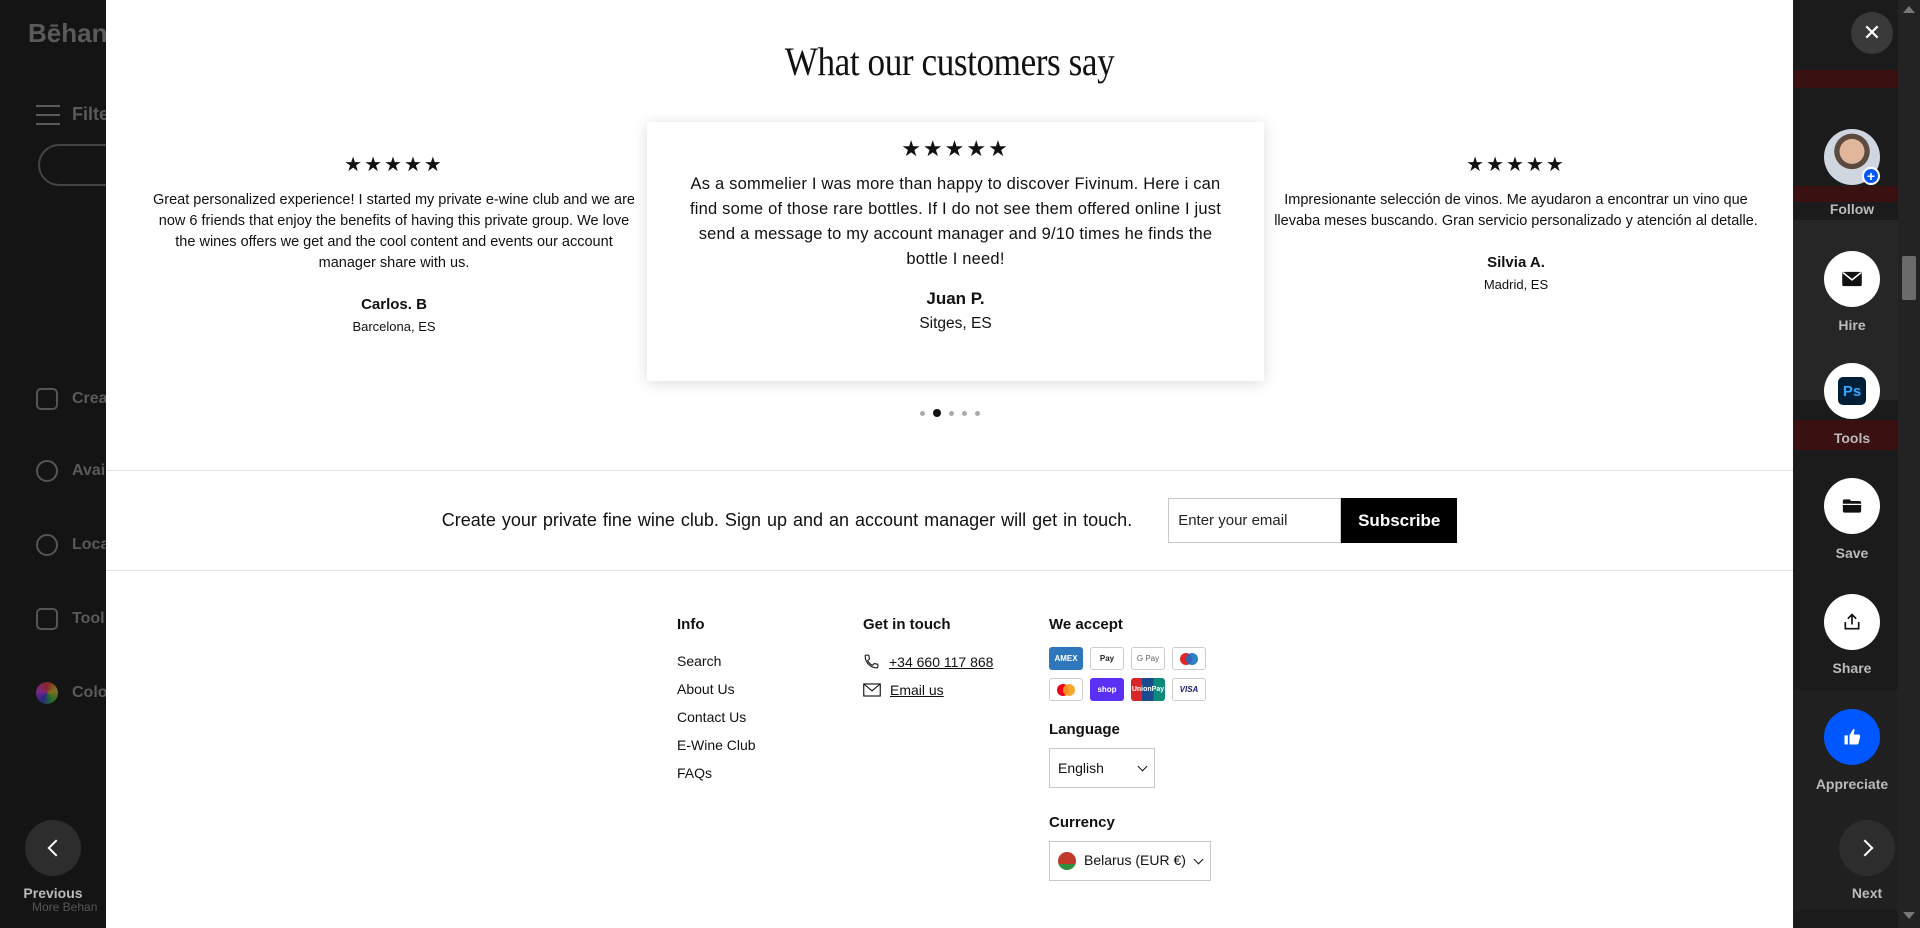 This screenshot has height=928, width=1920. I want to click on currency-value: Belarus (EUR €), so click(1135, 859).